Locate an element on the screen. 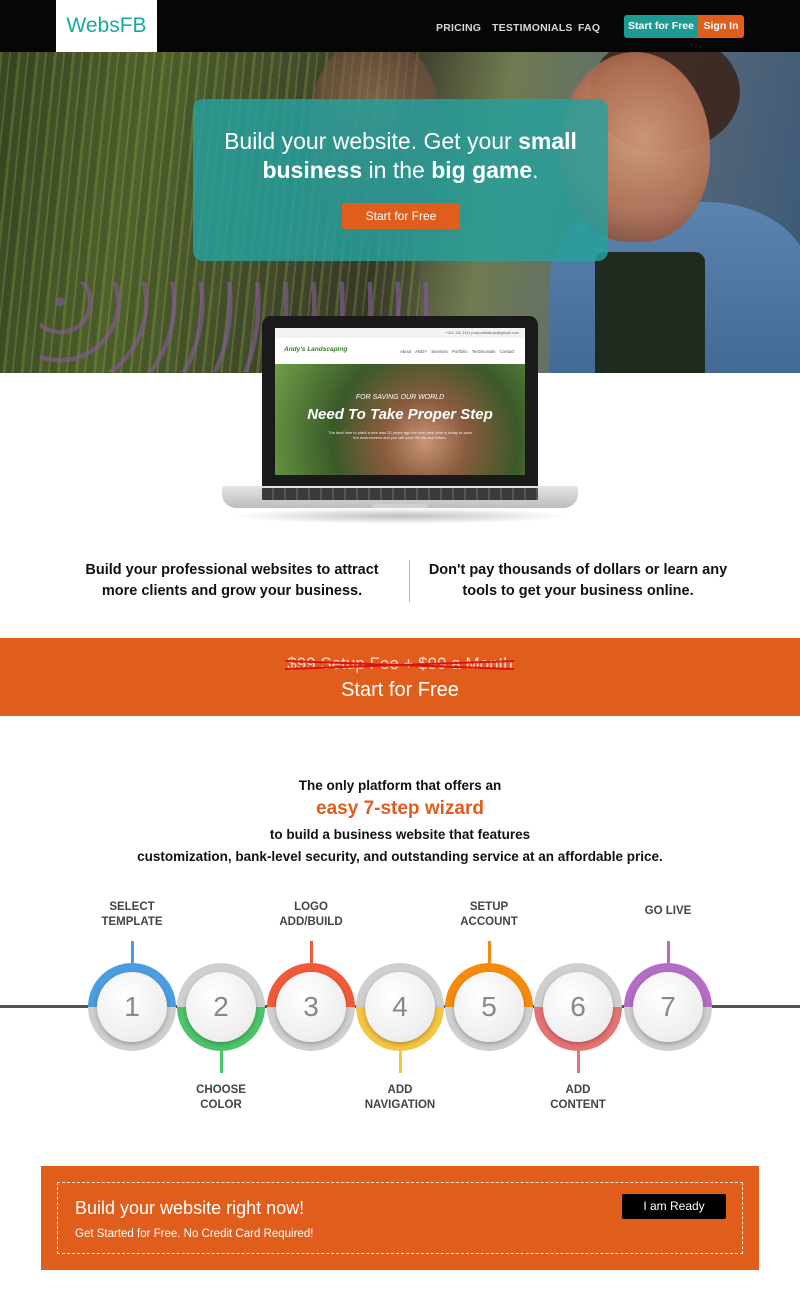 Image resolution: width=800 pixels, height=1294 pixels. step-number: 6 is located at coordinates (578, 1007).